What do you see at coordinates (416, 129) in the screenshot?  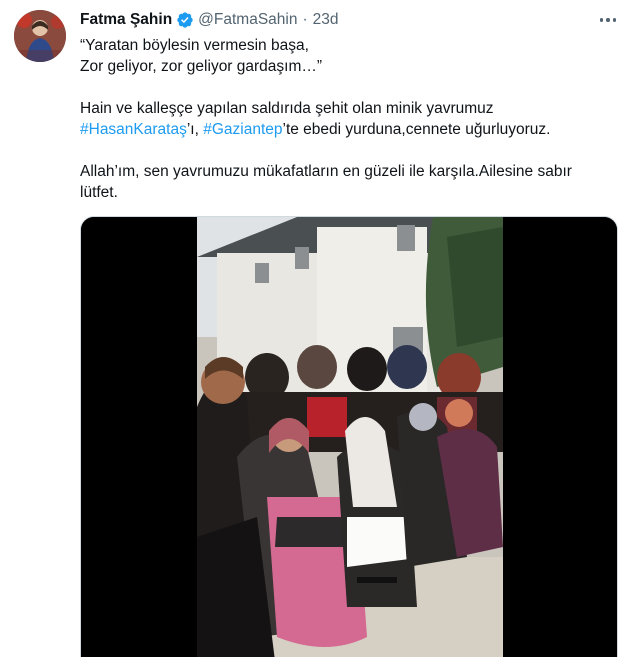 I see `tribute-suffix-2: ’te ebedi yurduna,cennete uğurluyoruz.` at bounding box center [416, 129].